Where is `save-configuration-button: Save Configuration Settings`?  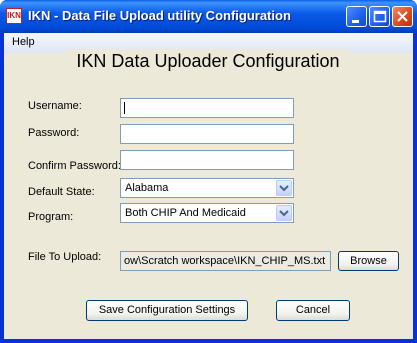
save-configuration-button: Save Configuration Settings is located at coordinates (167, 310).